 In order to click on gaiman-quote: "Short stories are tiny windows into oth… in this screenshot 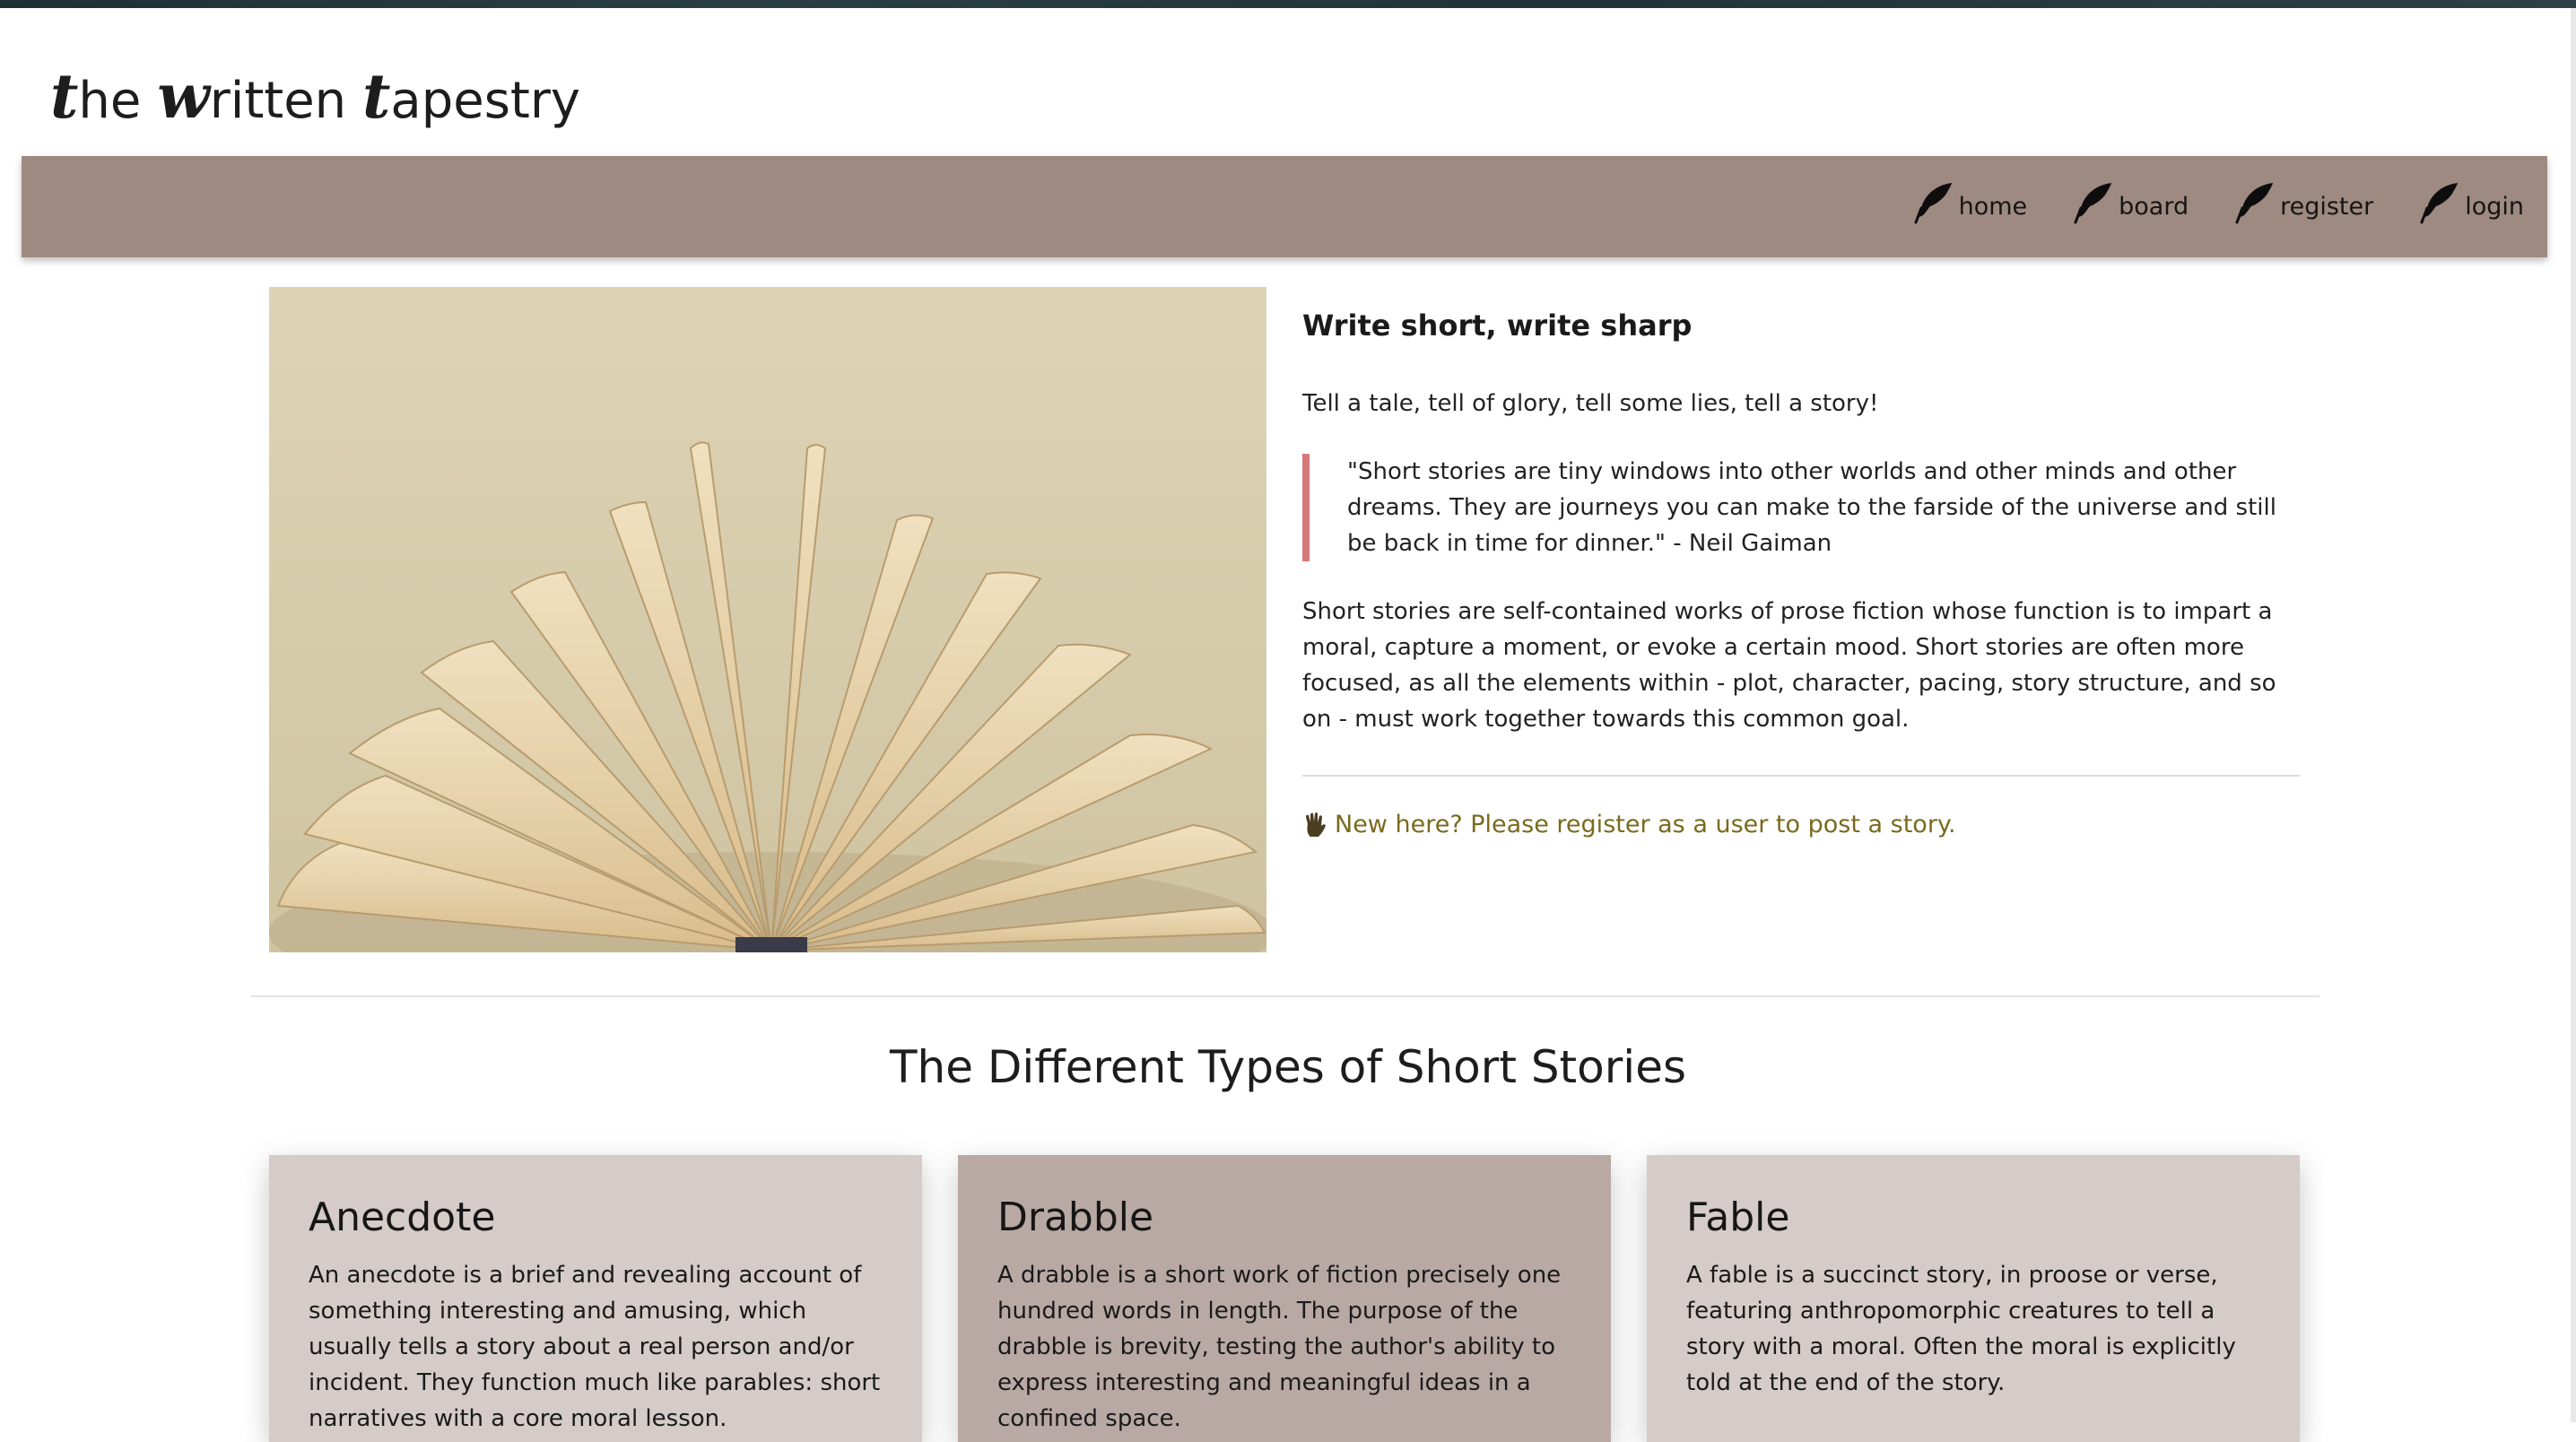, I will do `click(1801, 507)`.